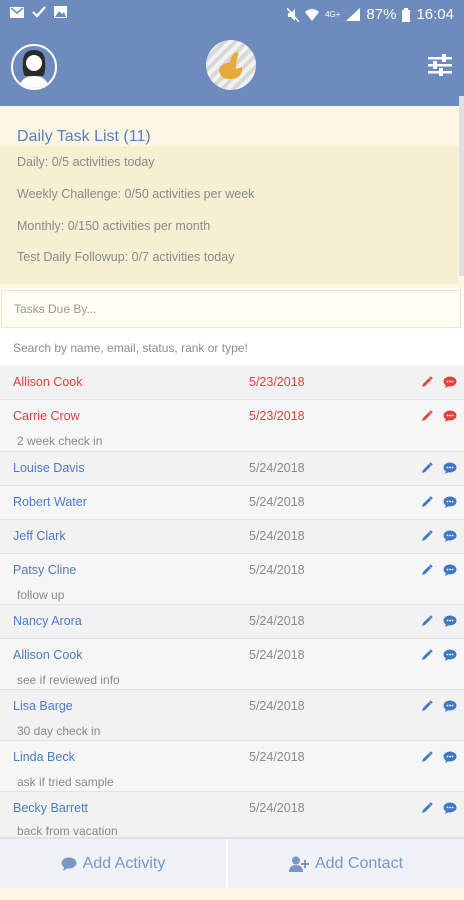  I want to click on app-bar, so click(232, 68).